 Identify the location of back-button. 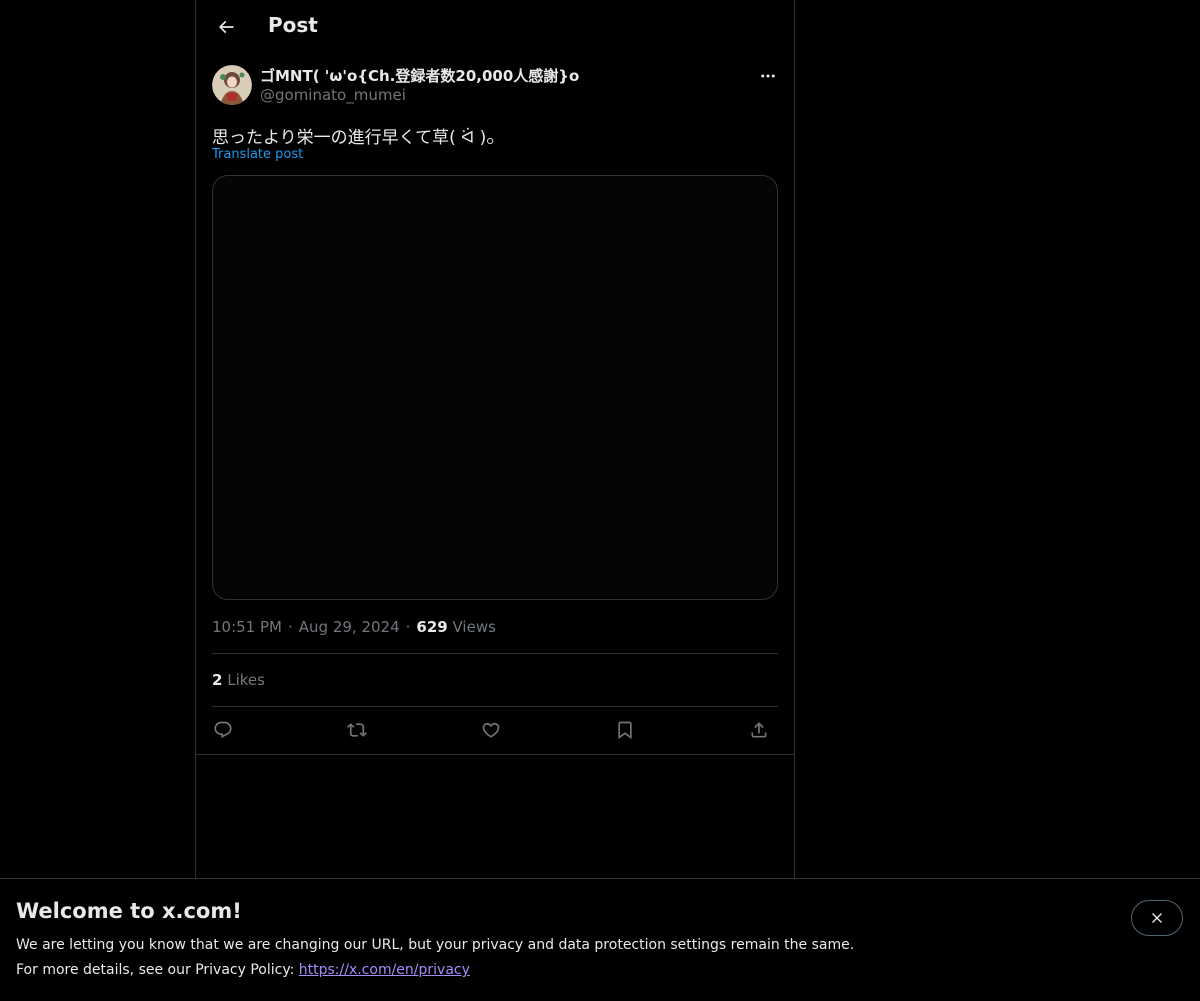
(226, 27).